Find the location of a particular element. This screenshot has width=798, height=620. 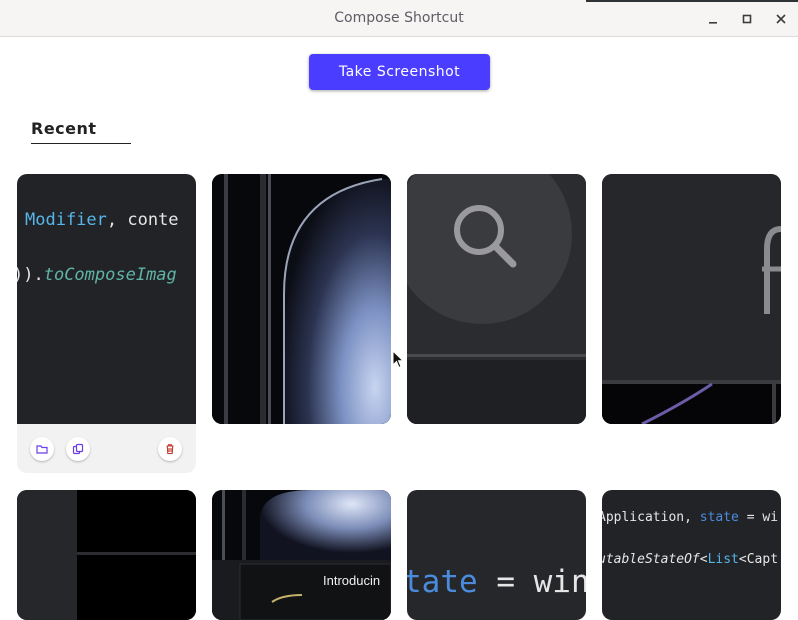

tab-recent: Recent is located at coordinates (81, 131).